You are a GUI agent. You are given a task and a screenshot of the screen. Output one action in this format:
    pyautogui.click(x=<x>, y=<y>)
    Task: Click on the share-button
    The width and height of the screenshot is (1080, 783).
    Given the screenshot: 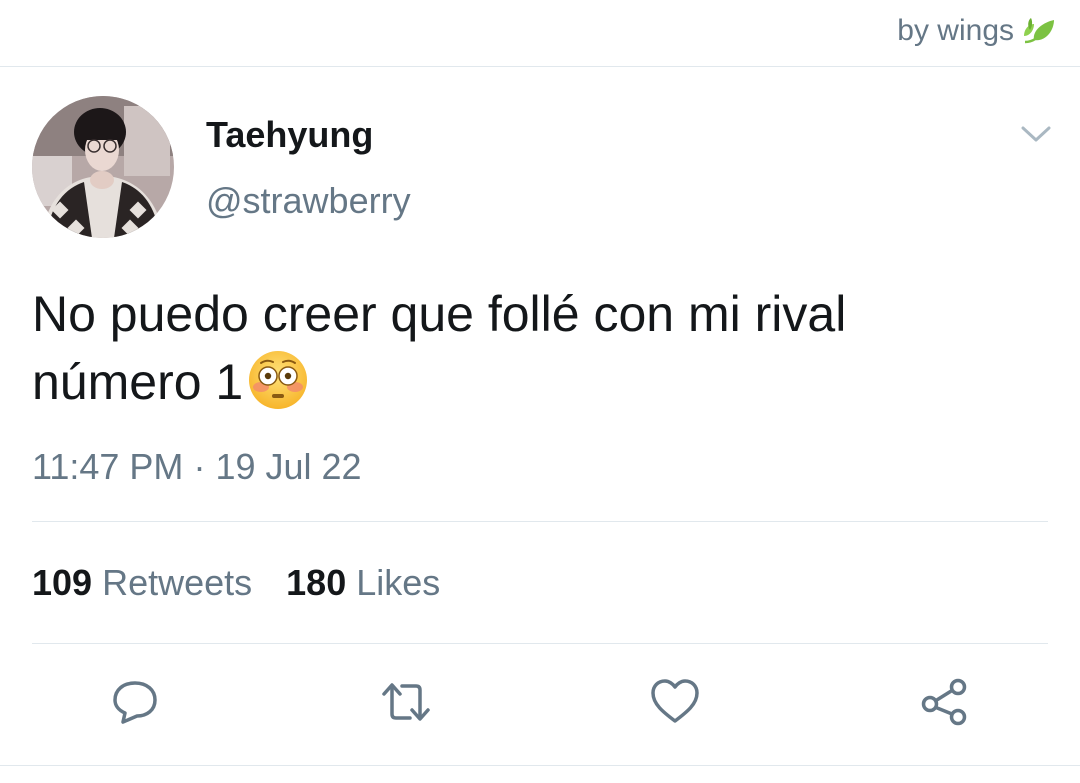 What is the action you would take?
    pyautogui.click(x=944, y=704)
    